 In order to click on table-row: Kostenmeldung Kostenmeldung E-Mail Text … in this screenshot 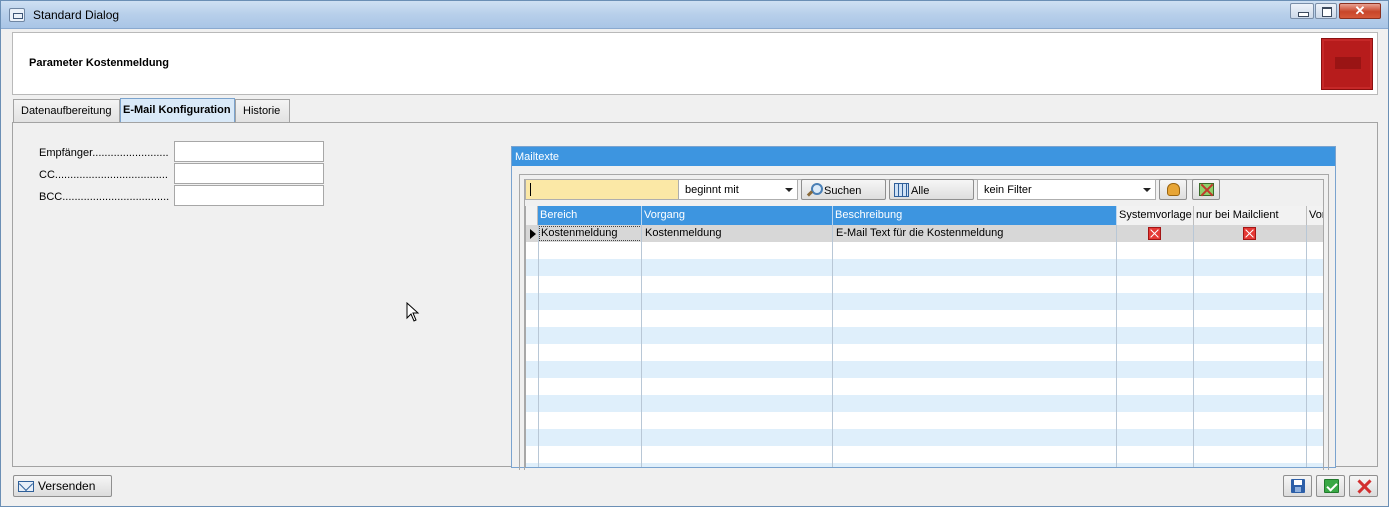, I will do `click(924, 233)`.